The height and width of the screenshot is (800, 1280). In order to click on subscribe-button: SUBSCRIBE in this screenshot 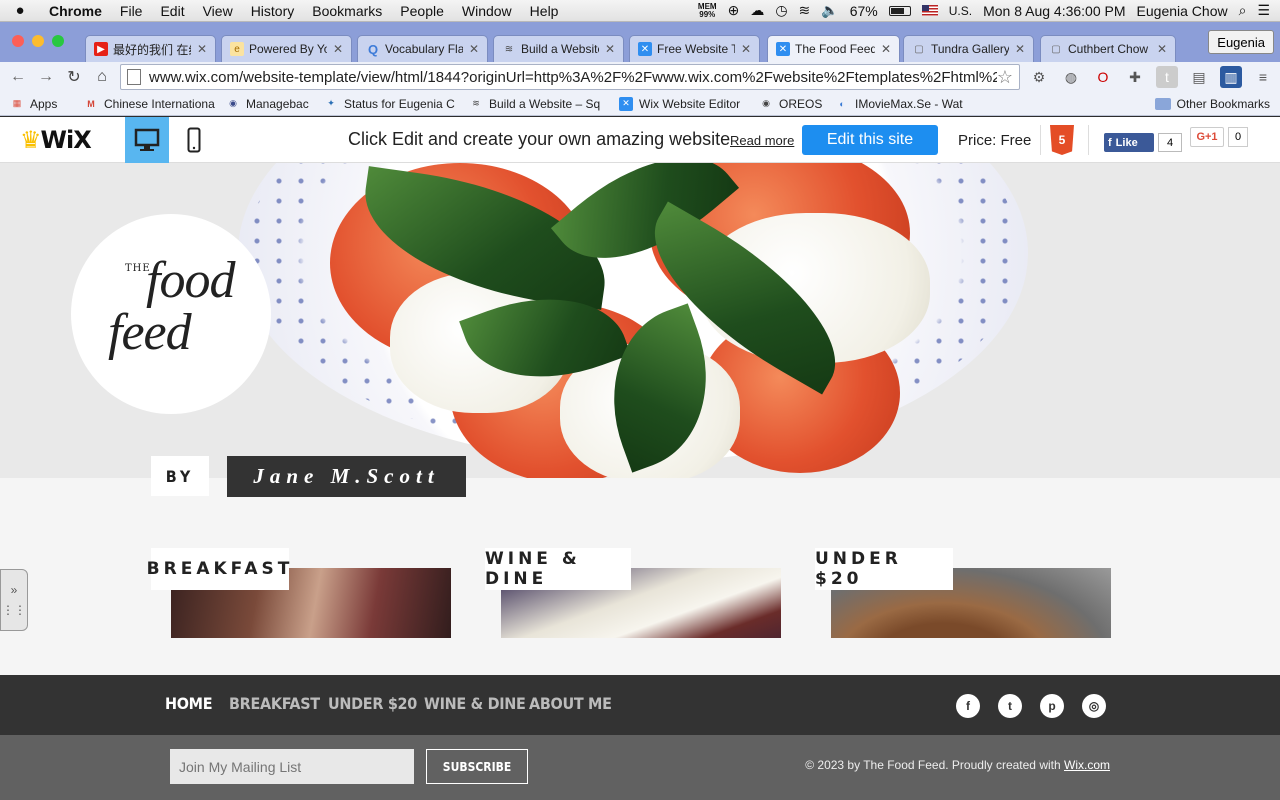, I will do `click(477, 766)`.